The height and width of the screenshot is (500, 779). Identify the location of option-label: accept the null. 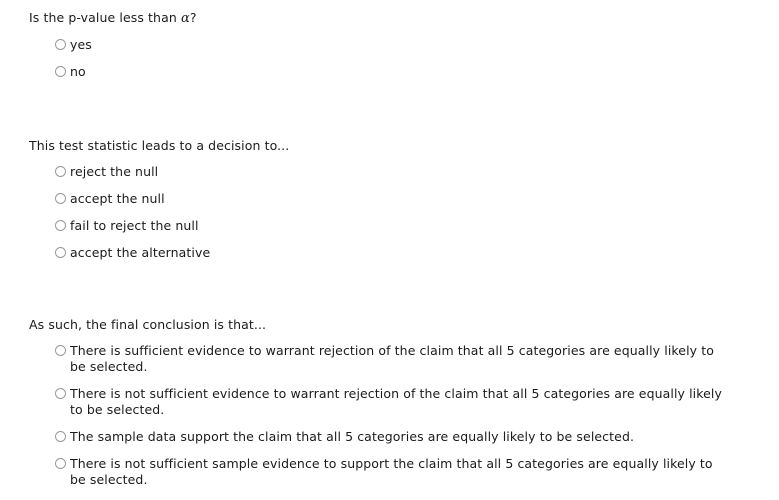
(117, 198).